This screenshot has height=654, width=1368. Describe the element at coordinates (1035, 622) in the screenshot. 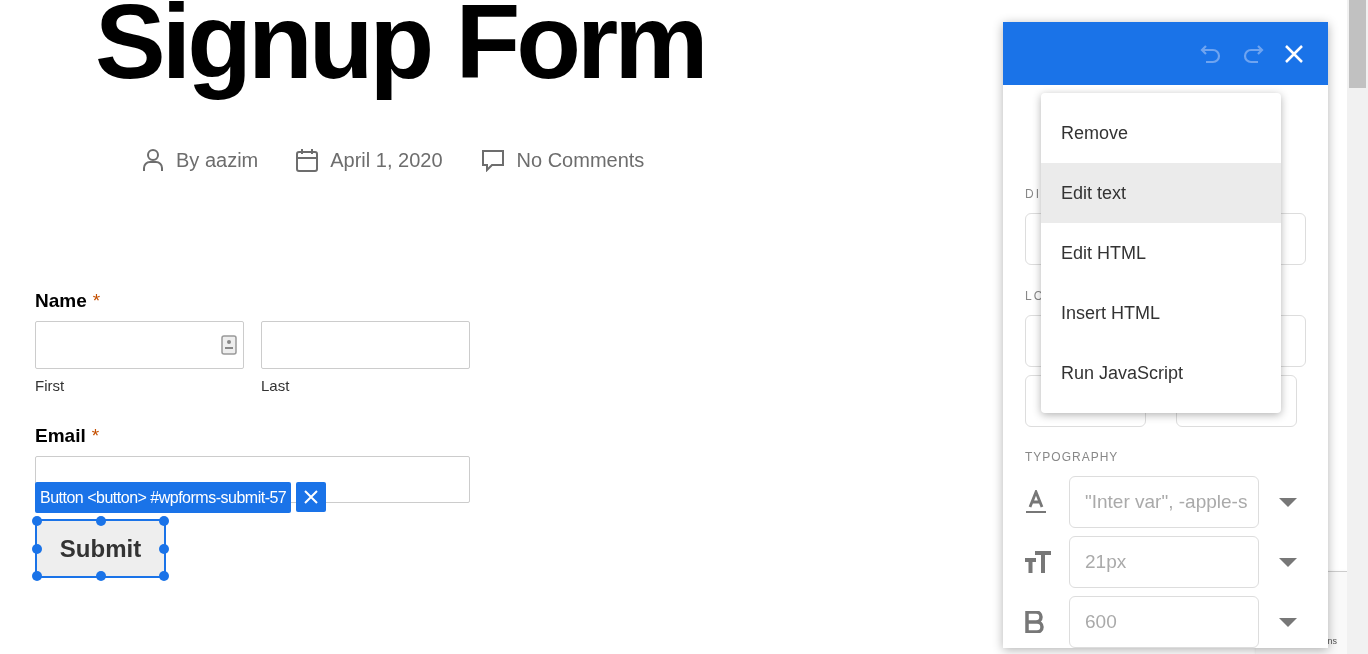

I see `bold-icon` at that location.